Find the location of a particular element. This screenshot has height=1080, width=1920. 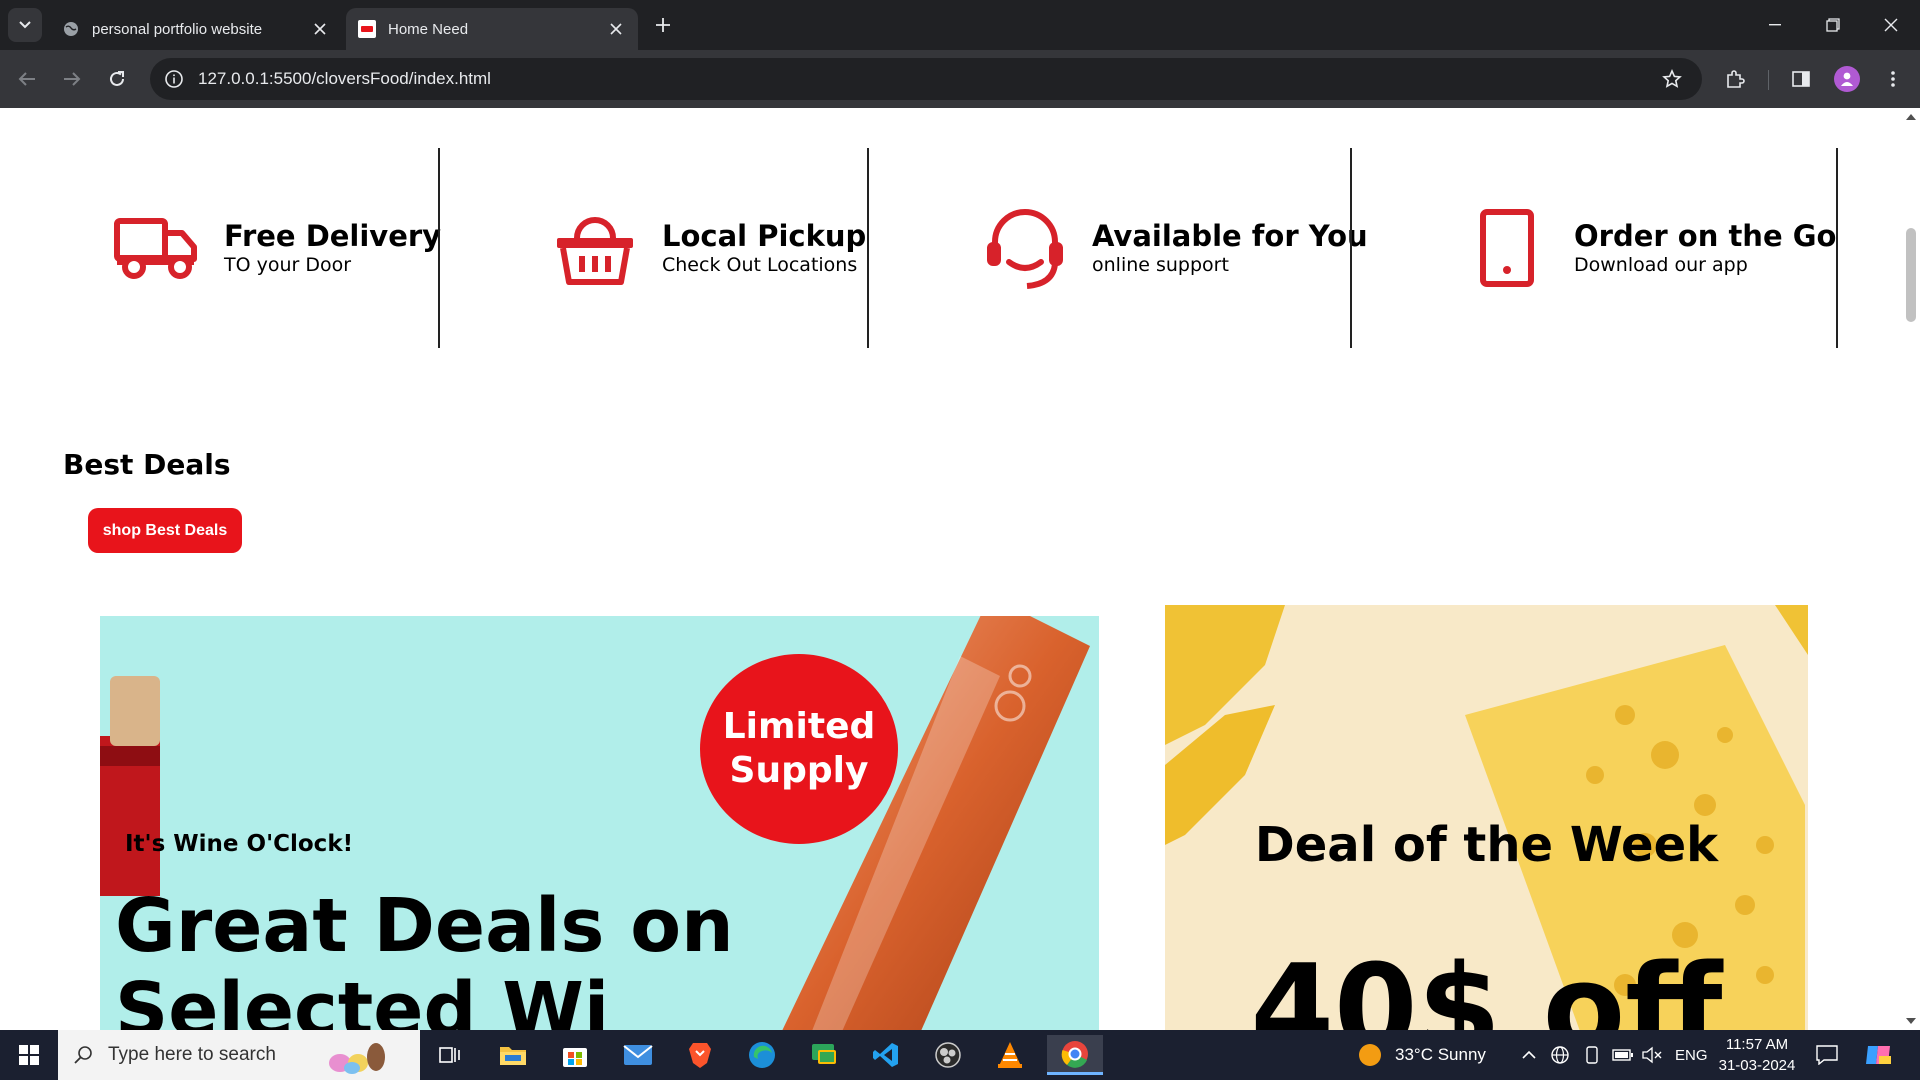

tab-title: Home Need is located at coordinates (428, 29).